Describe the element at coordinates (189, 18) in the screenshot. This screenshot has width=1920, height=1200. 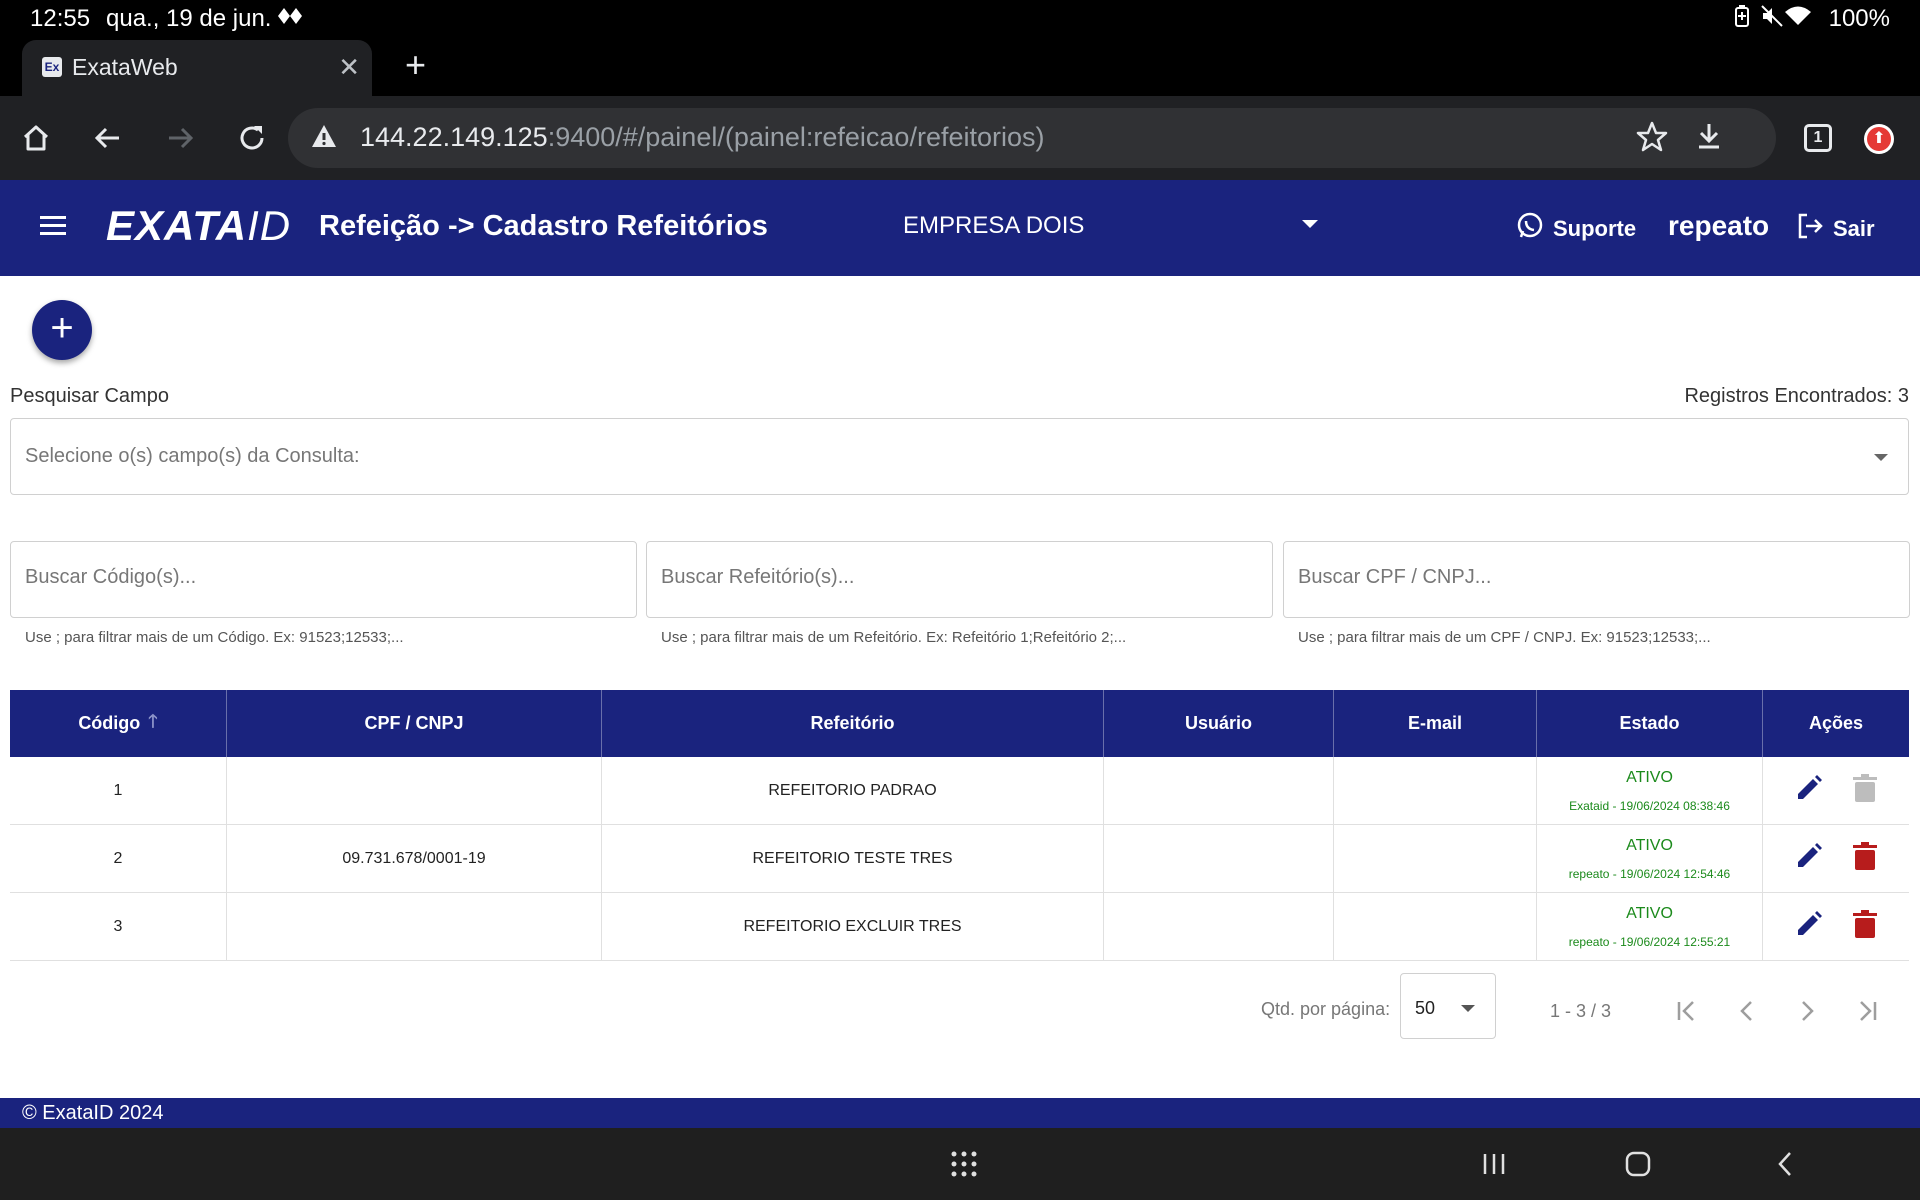
I see `status-date: qua., 19 de jun.` at that location.